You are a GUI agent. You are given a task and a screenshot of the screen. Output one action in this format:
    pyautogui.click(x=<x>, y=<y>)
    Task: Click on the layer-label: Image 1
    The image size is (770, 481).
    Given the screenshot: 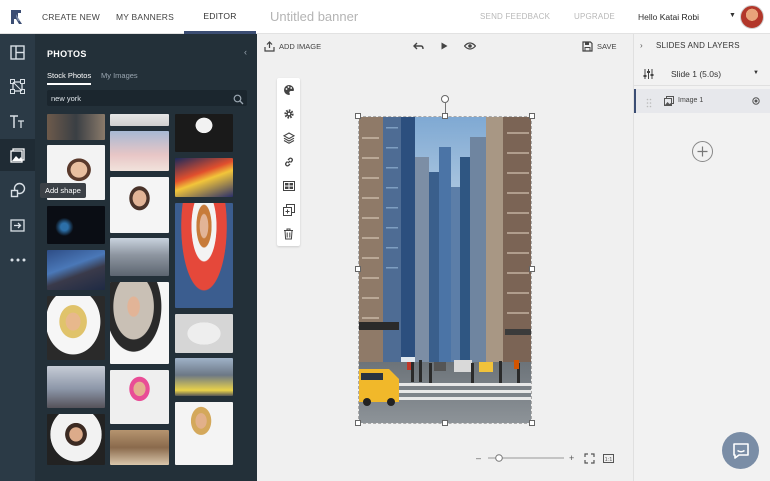 What is the action you would take?
    pyautogui.click(x=691, y=100)
    